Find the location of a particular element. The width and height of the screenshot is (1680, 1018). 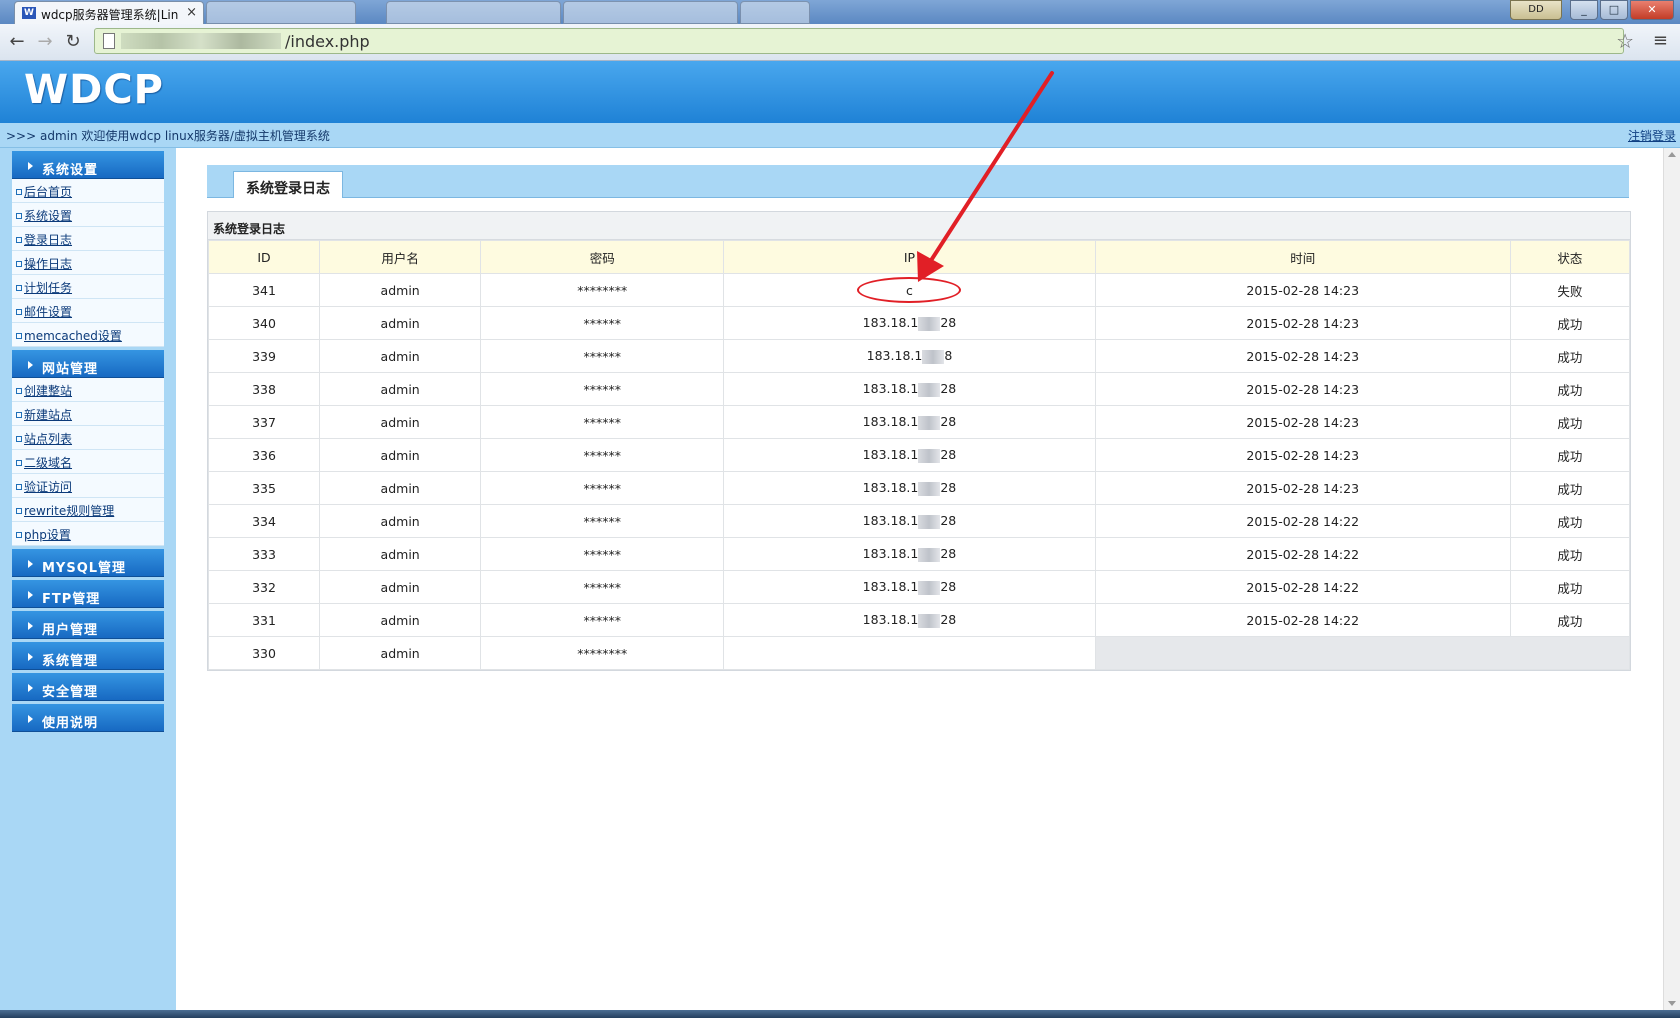

bookmark-star-icon: ☆ is located at coordinates (1625, 41).